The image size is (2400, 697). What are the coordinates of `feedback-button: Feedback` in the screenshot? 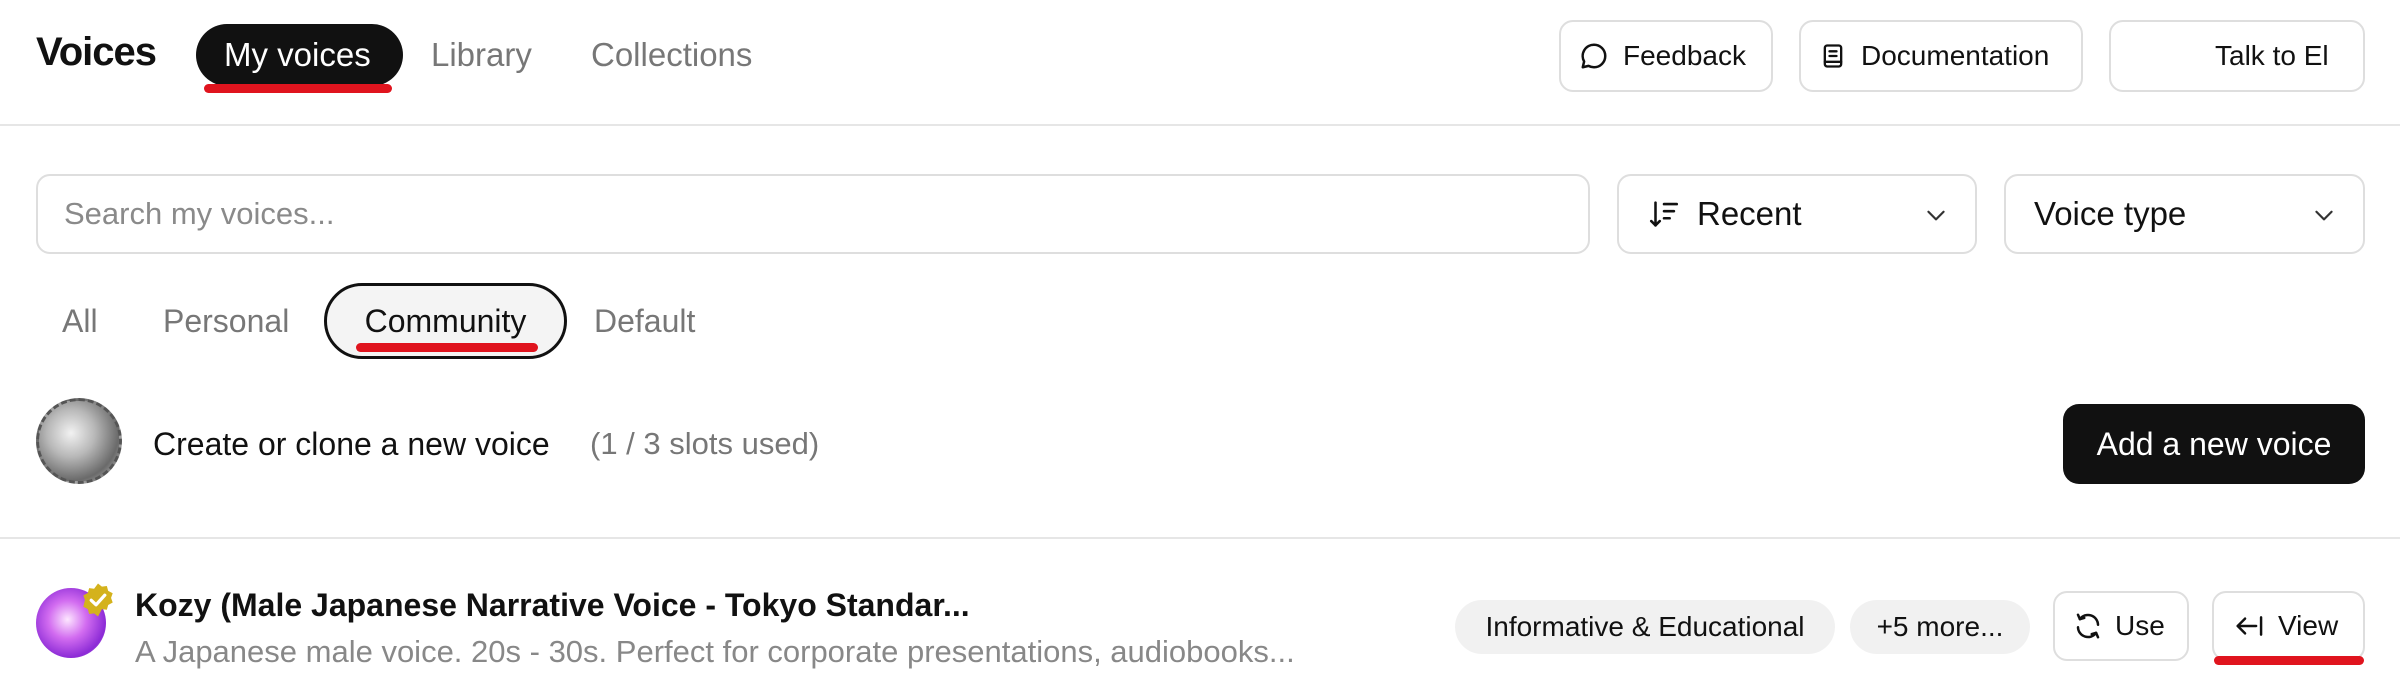 It's located at (1666, 56).